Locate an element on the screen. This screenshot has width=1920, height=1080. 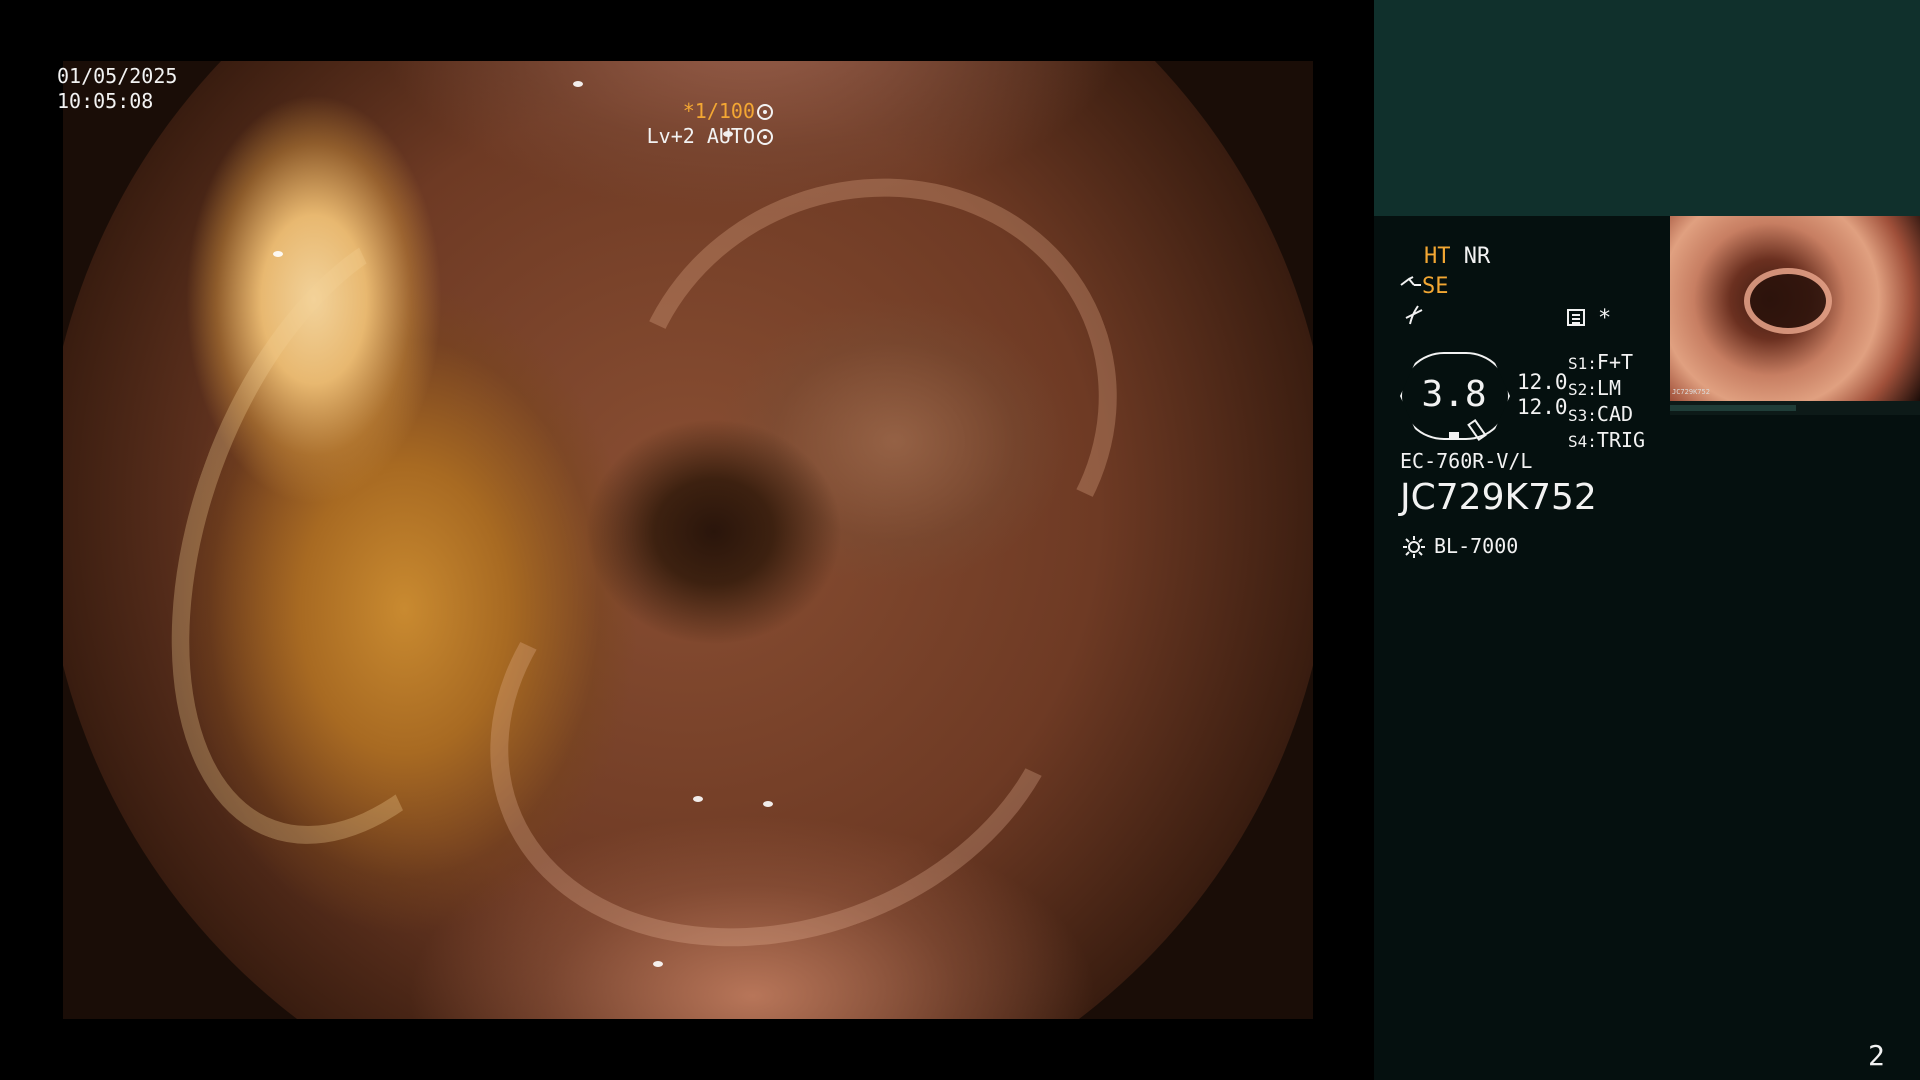
thumbnail-strip-bar is located at coordinates (1733, 408).